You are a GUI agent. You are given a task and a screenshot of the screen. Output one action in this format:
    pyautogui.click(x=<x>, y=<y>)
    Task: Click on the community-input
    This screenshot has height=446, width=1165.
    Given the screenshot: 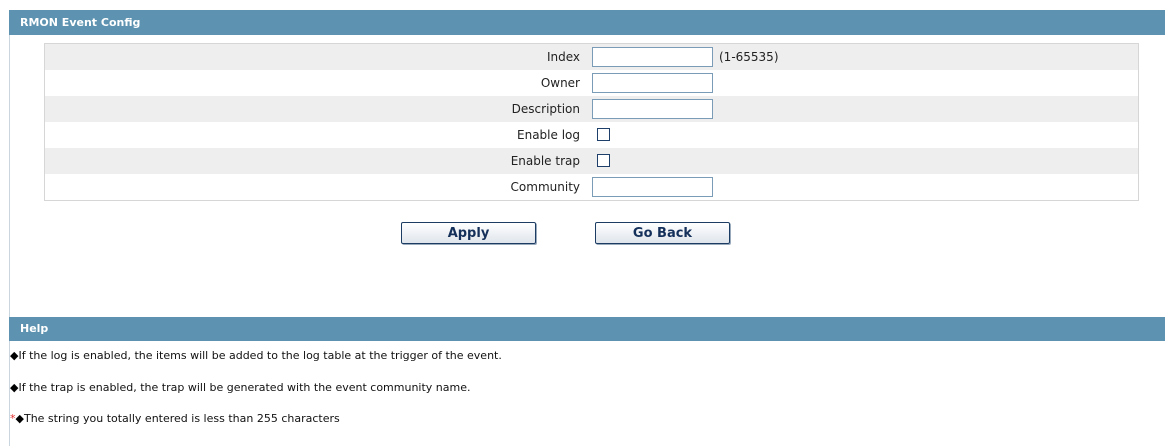 What is the action you would take?
    pyautogui.click(x=652, y=187)
    